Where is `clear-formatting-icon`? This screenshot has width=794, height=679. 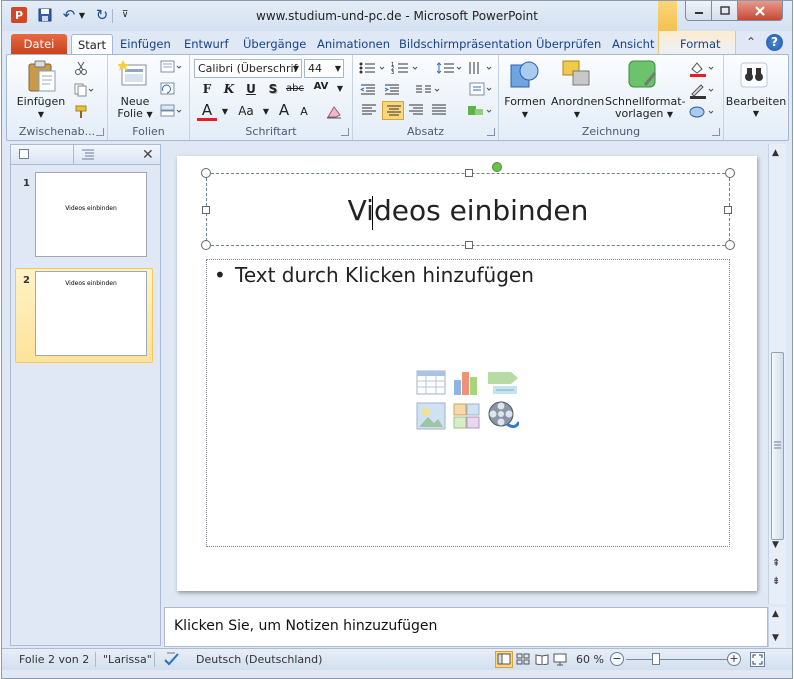 clear-formatting-icon is located at coordinates (334, 113).